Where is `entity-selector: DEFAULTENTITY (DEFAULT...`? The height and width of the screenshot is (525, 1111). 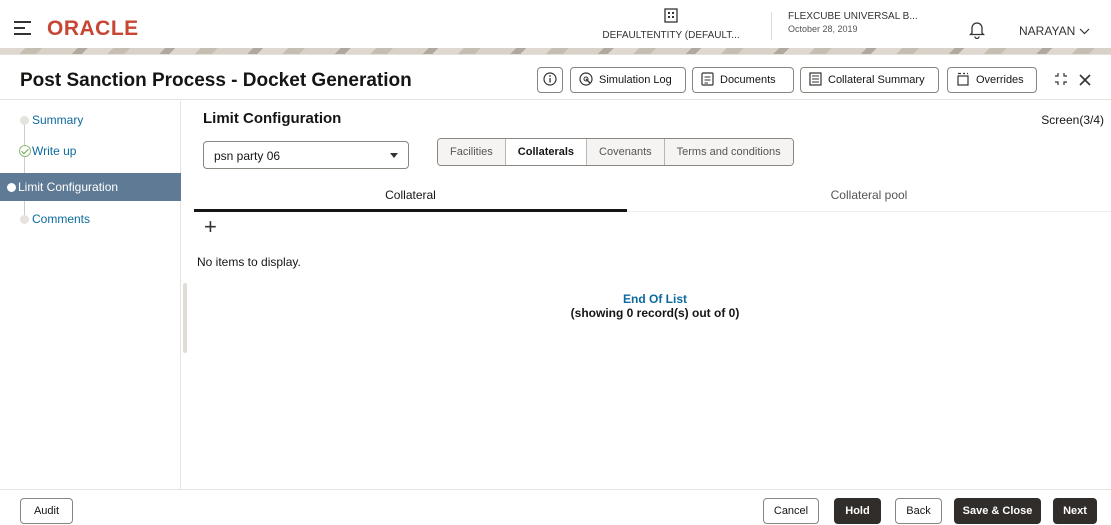 entity-selector: DEFAULTENTITY (DEFAULT... is located at coordinates (671, 24).